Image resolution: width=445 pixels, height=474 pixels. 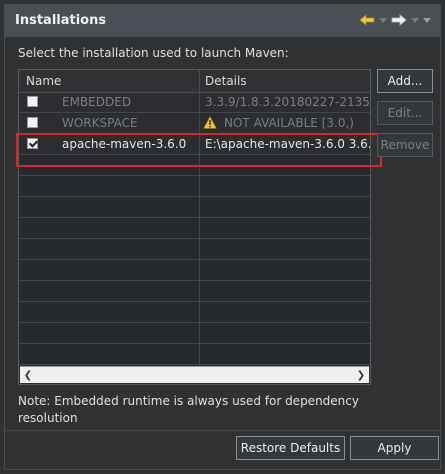 What do you see at coordinates (222, 430) in the screenshot?
I see `divider` at bounding box center [222, 430].